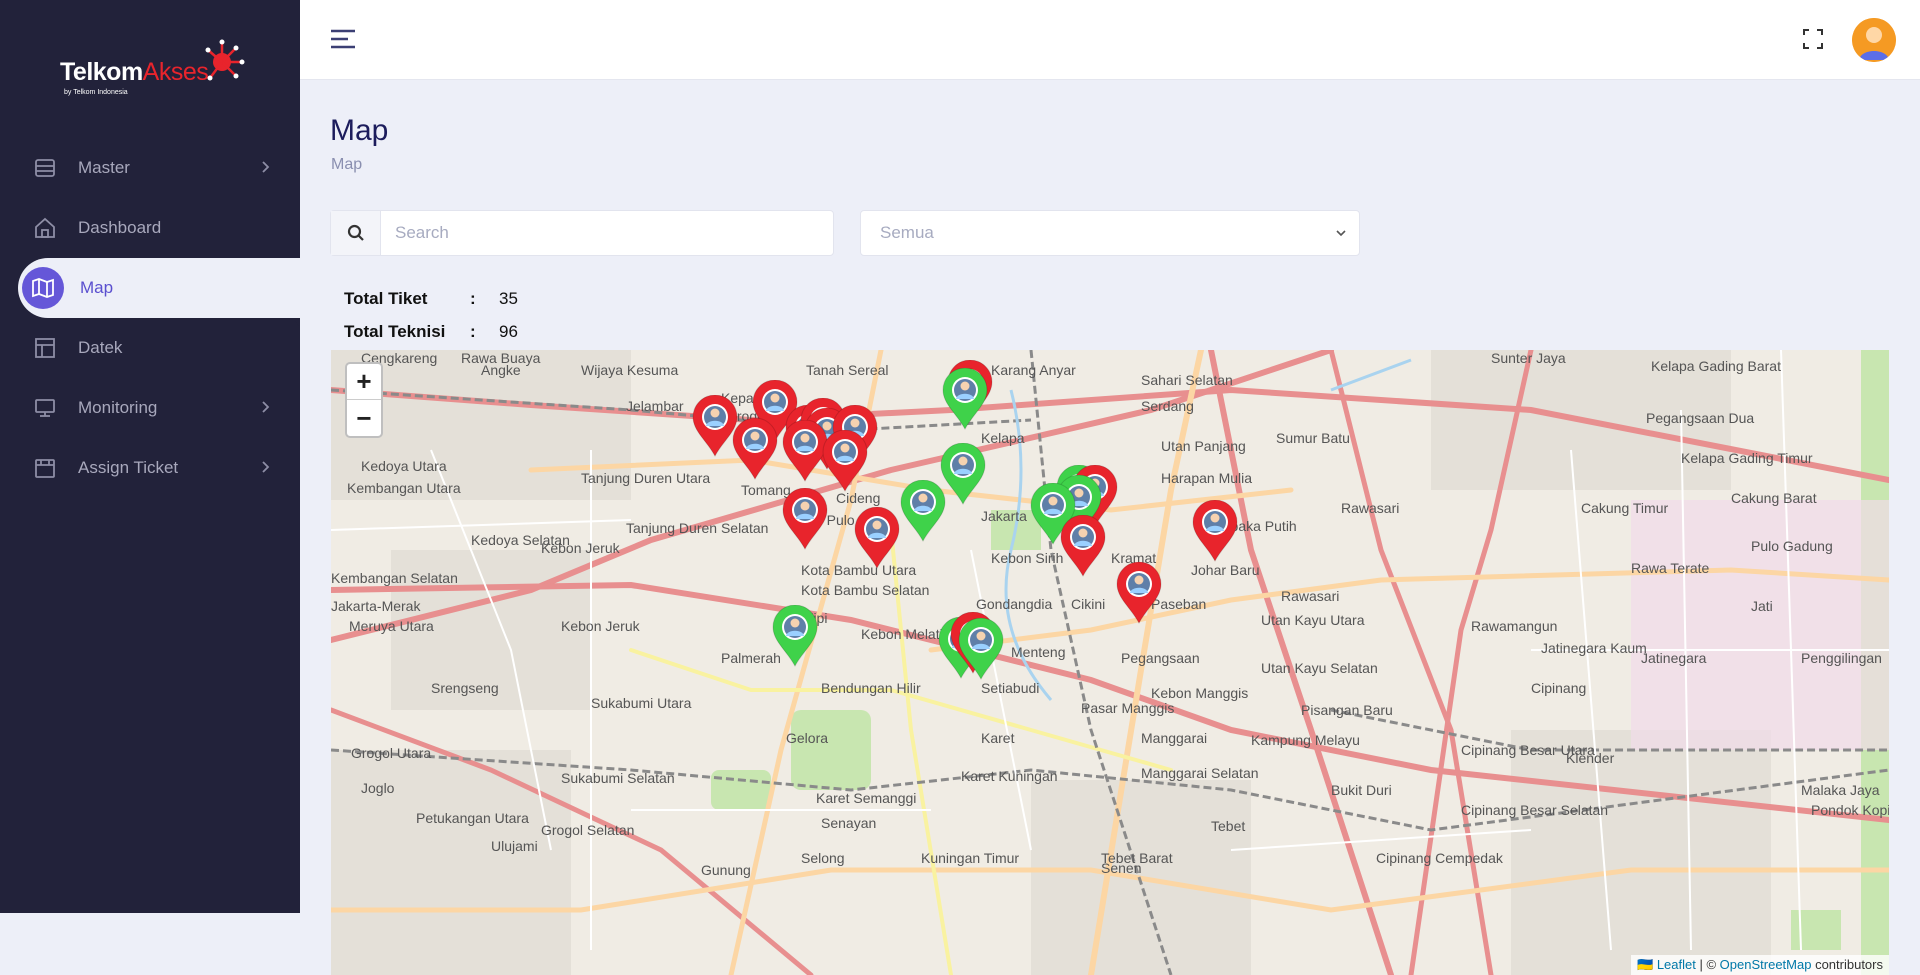 The height and width of the screenshot is (975, 1920). What do you see at coordinates (1014, 604) in the screenshot?
I see `map-place-label: Gondangdia` at bounding box center [1014, 604].